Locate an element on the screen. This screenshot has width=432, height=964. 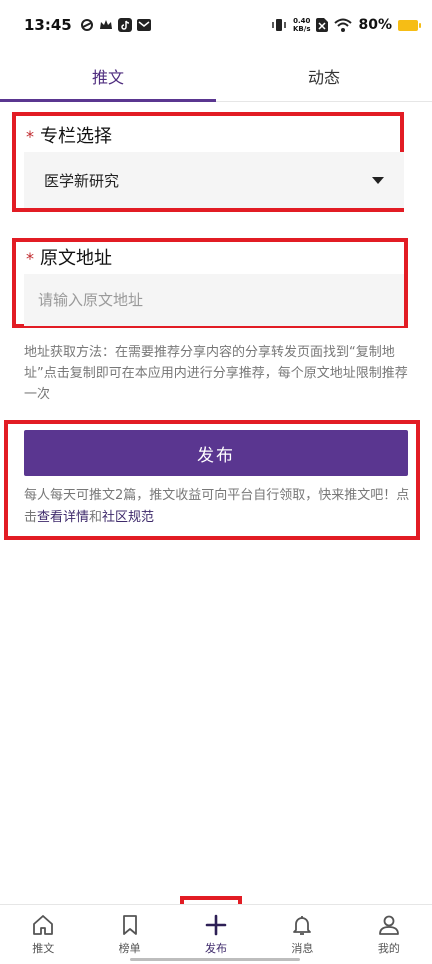
publish-note-and: 和 is located at coordinates (96, 517).